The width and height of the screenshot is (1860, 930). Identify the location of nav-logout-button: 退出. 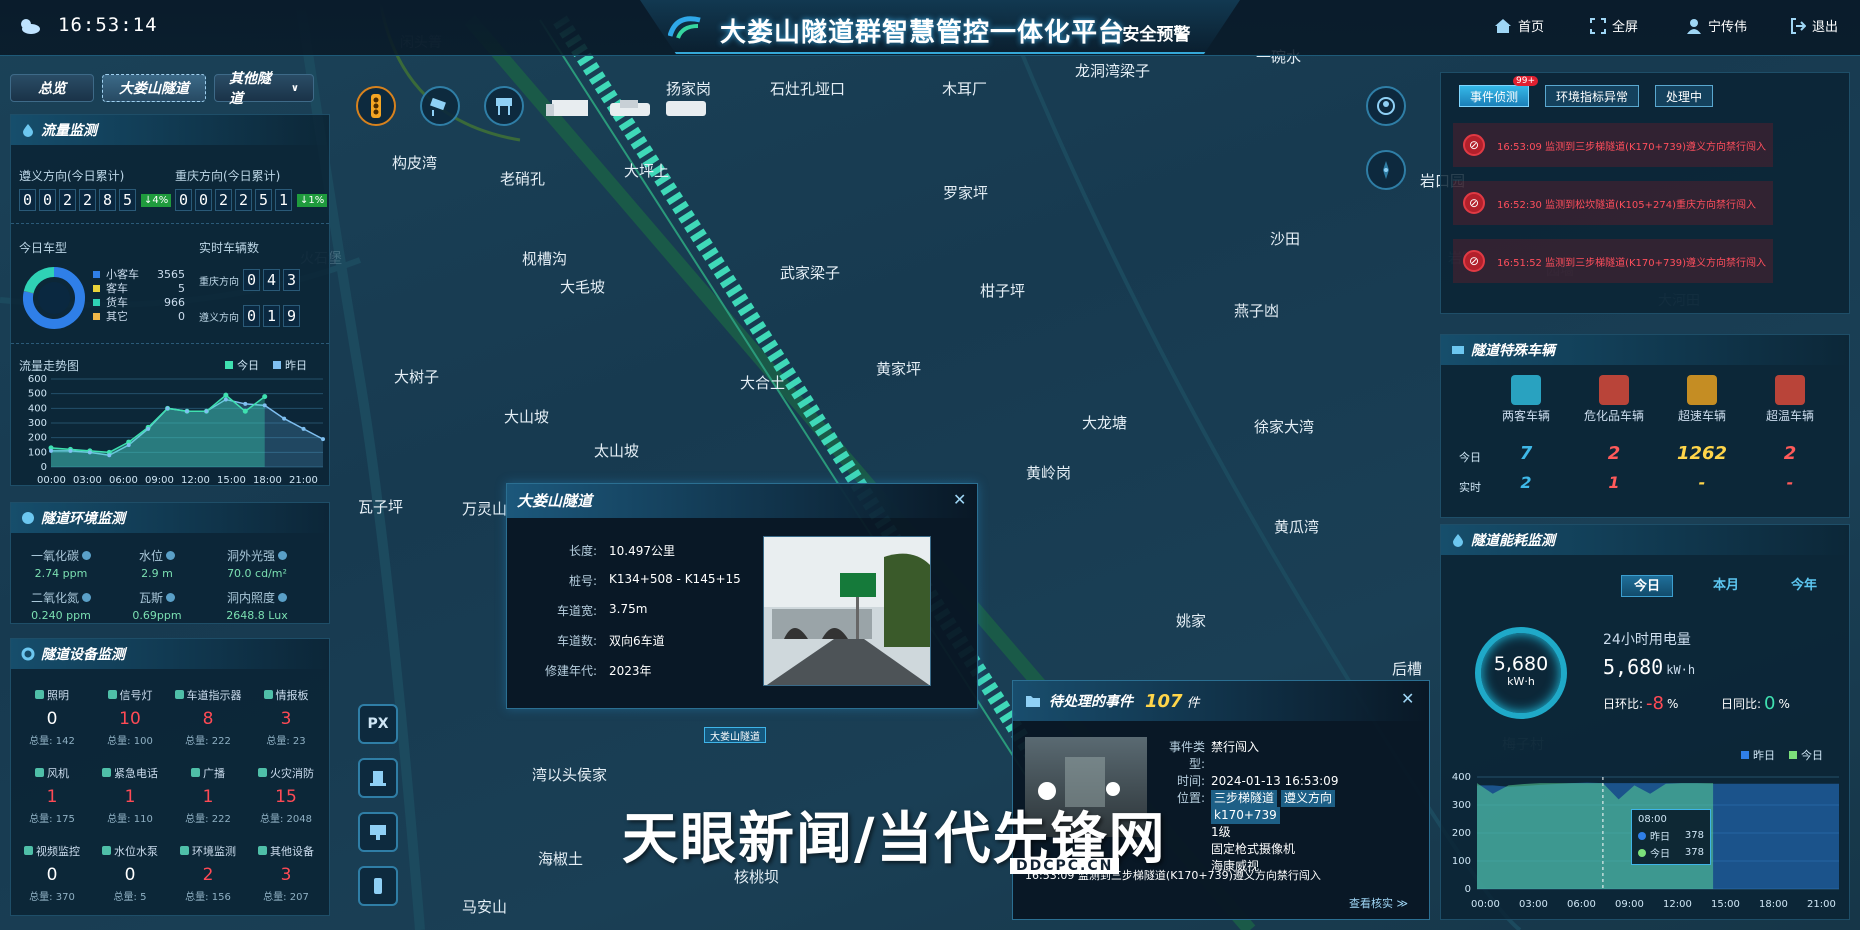
(1814, 25).